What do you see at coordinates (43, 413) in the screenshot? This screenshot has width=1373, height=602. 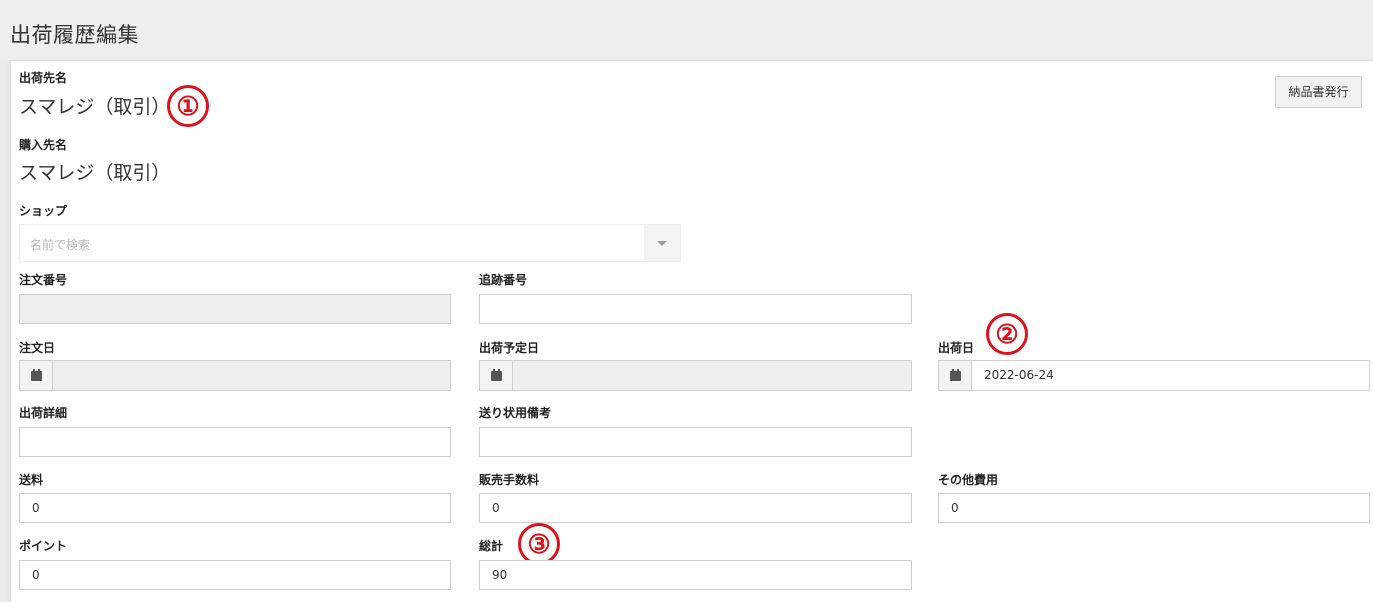 I see `ship-details-label: 出荷詳細` at bounding box center [43, 413].